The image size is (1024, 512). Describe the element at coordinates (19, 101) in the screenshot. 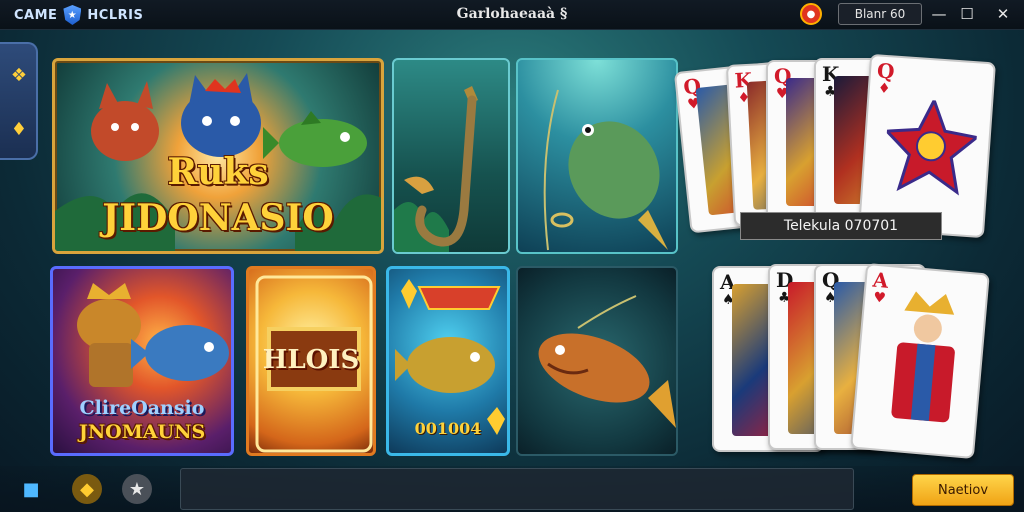

I see `side-rail: ❖ ♦` at that location.